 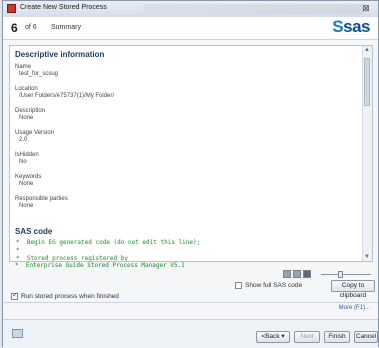 I want to click on divider, so click(x=190, y=302).